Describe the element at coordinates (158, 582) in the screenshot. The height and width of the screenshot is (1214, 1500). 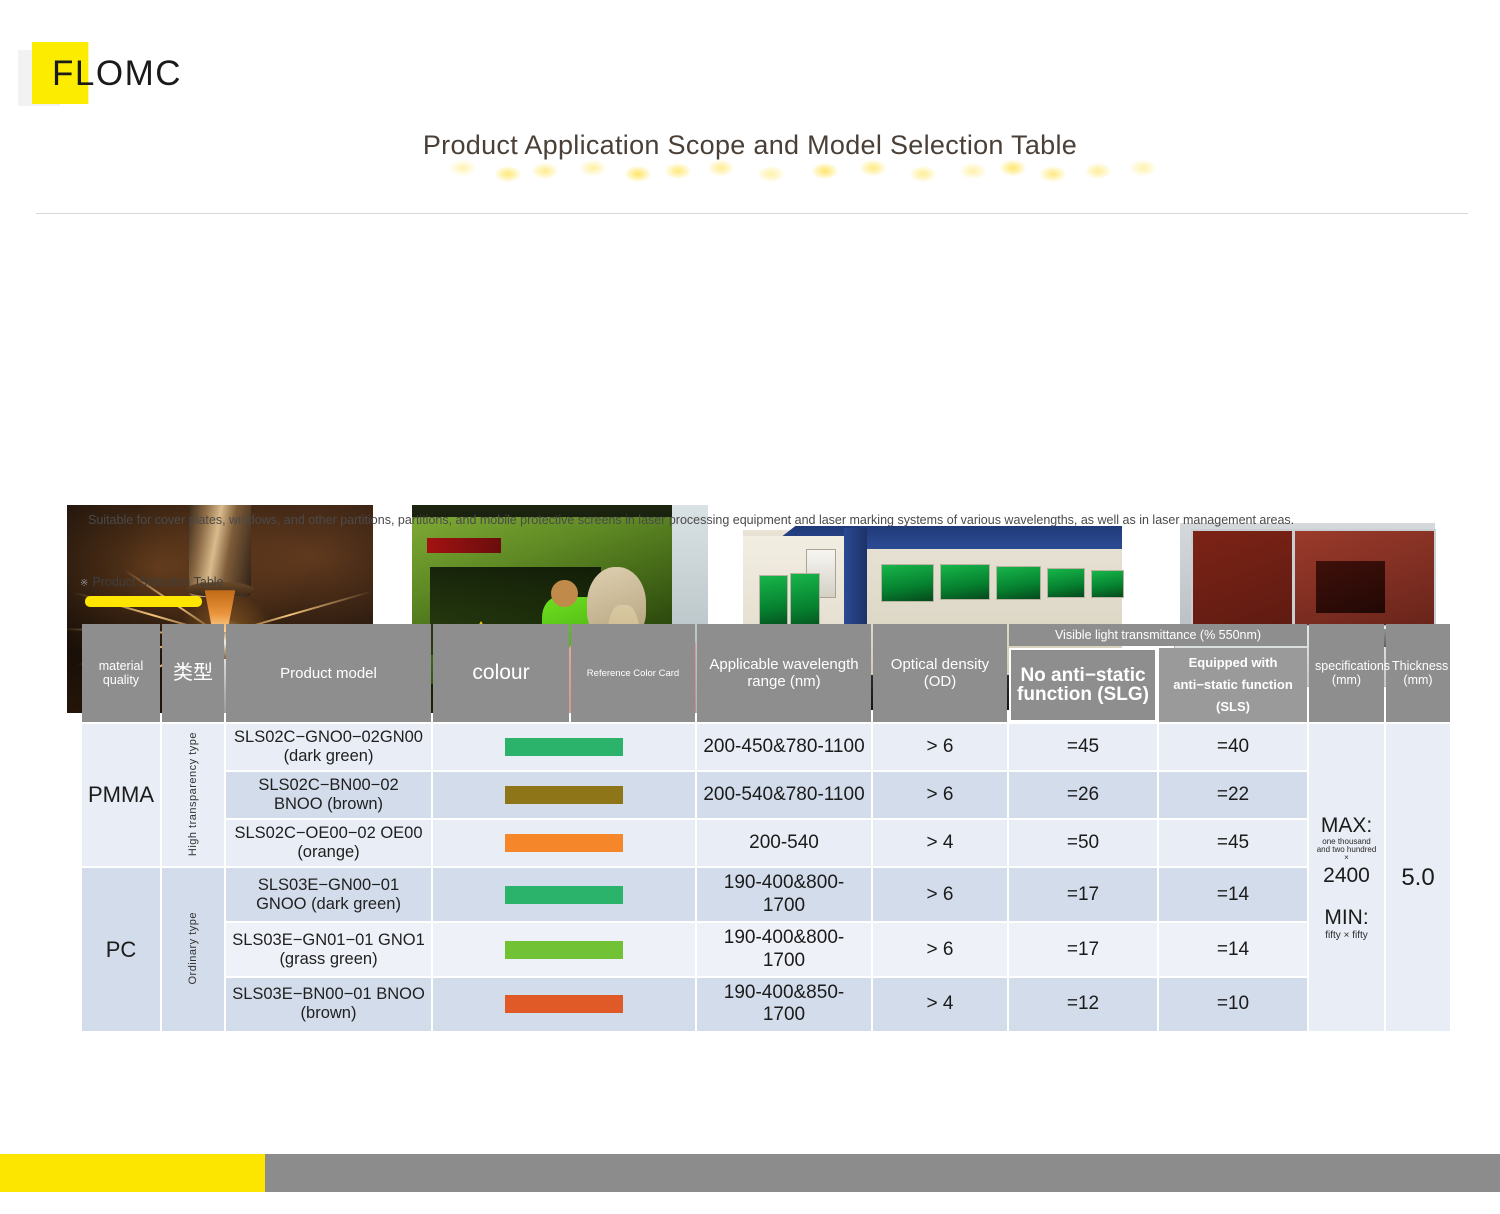
I see `section-heading-label: Product Selection Table` at that location.